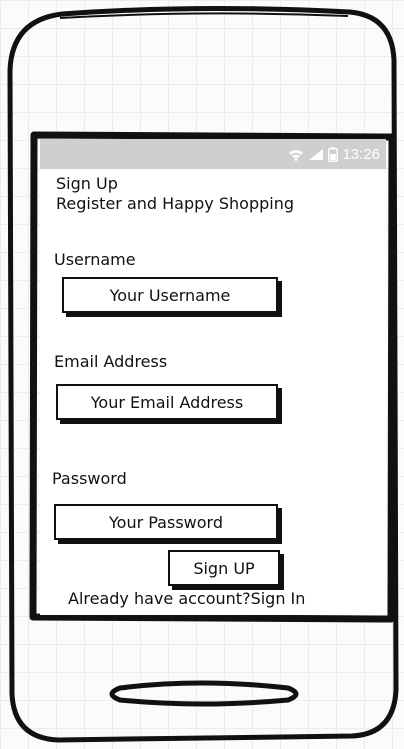 Image resolution: width=404 pixels, height=749 pixels. What do you see at coordinates (87, 183) in the screenshot?
I see `page-title: Sign Up` at bounding box center [87, 183].